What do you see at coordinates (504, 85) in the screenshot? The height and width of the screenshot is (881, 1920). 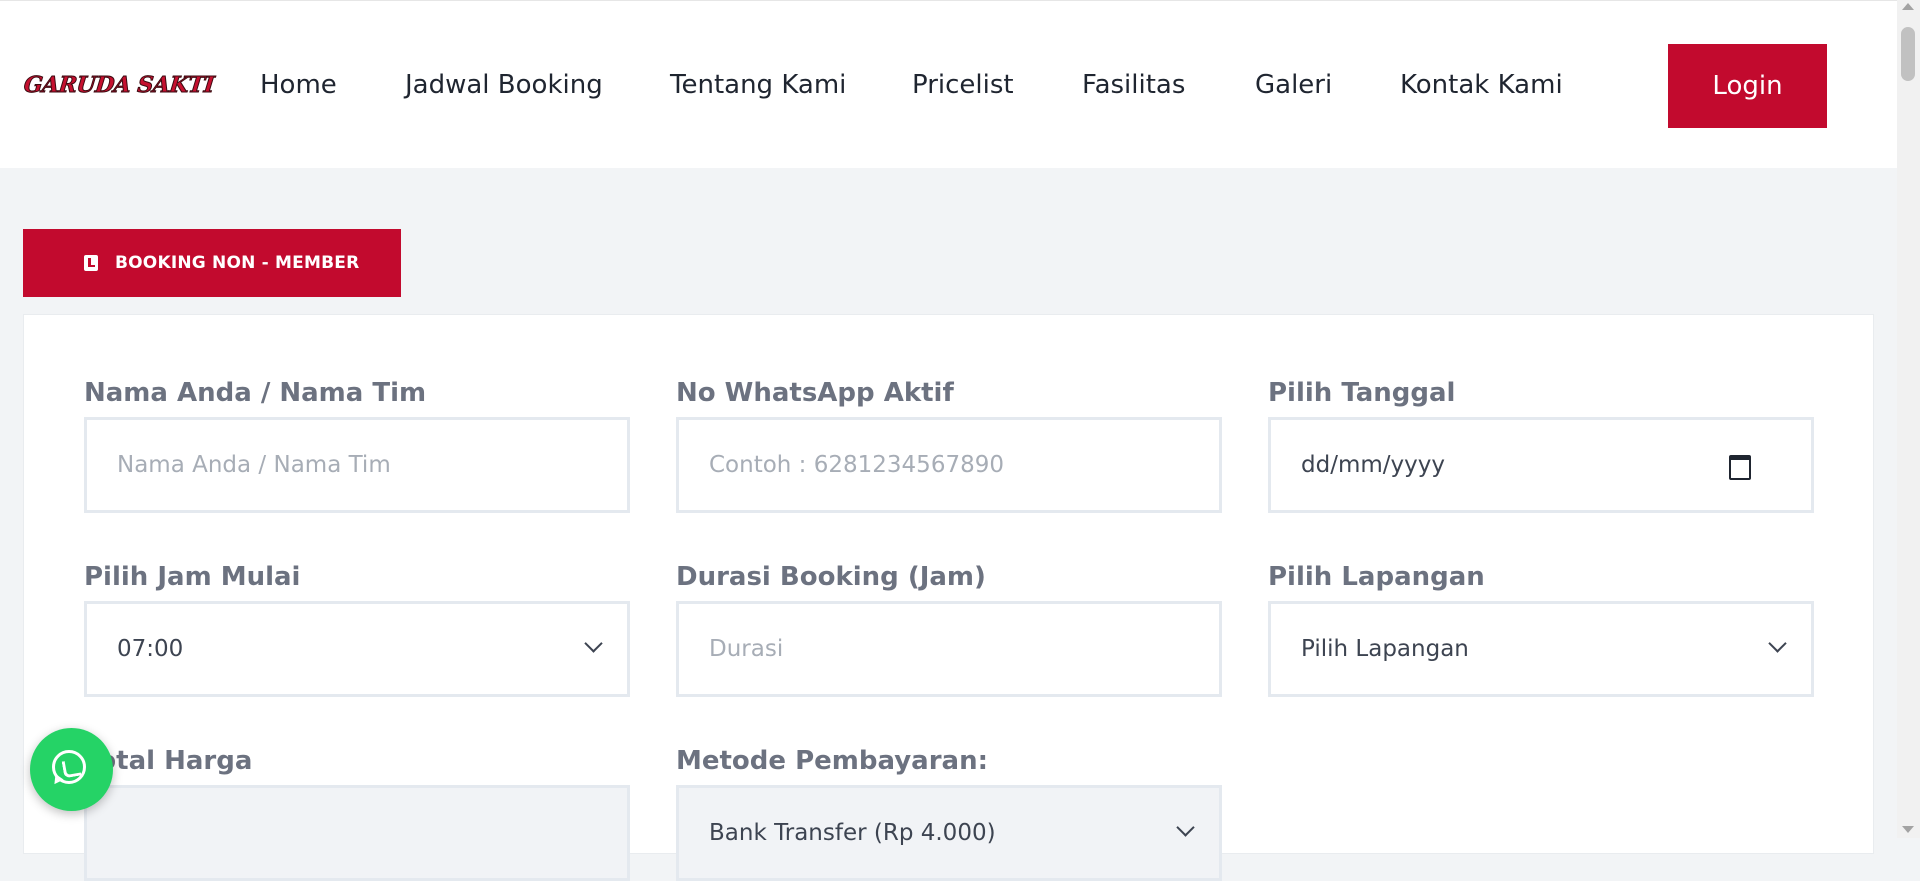 I see `nav-jadwal-booking: Jadwal Booking` at bounding box center [504, 85].